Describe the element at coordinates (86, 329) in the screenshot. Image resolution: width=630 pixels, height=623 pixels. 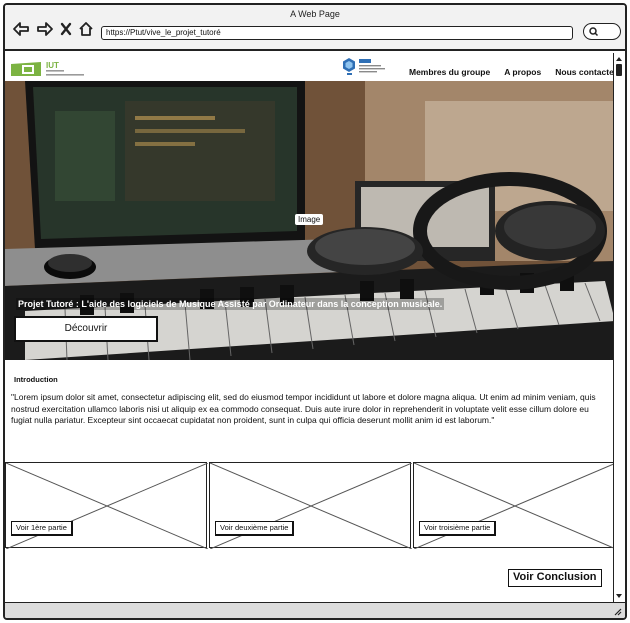
I see `discover-button: Découvrir` at that location.